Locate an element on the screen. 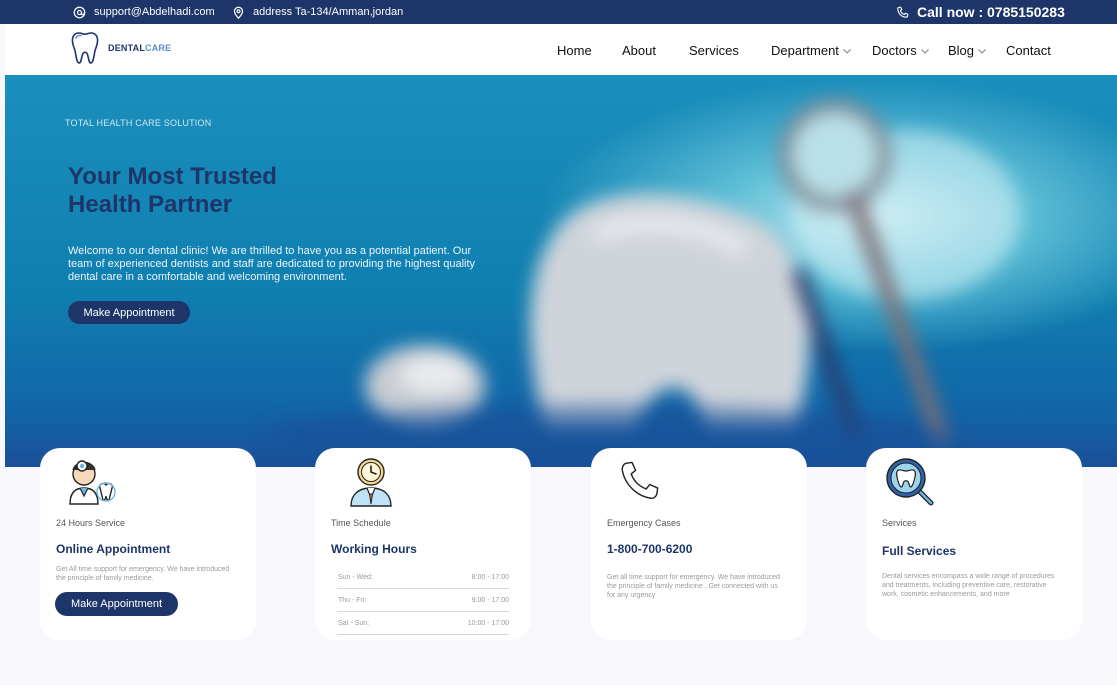 This screenshot has width=1117, height=685. nav-doctors-label: Doctors is located at coordinates (894, 50).